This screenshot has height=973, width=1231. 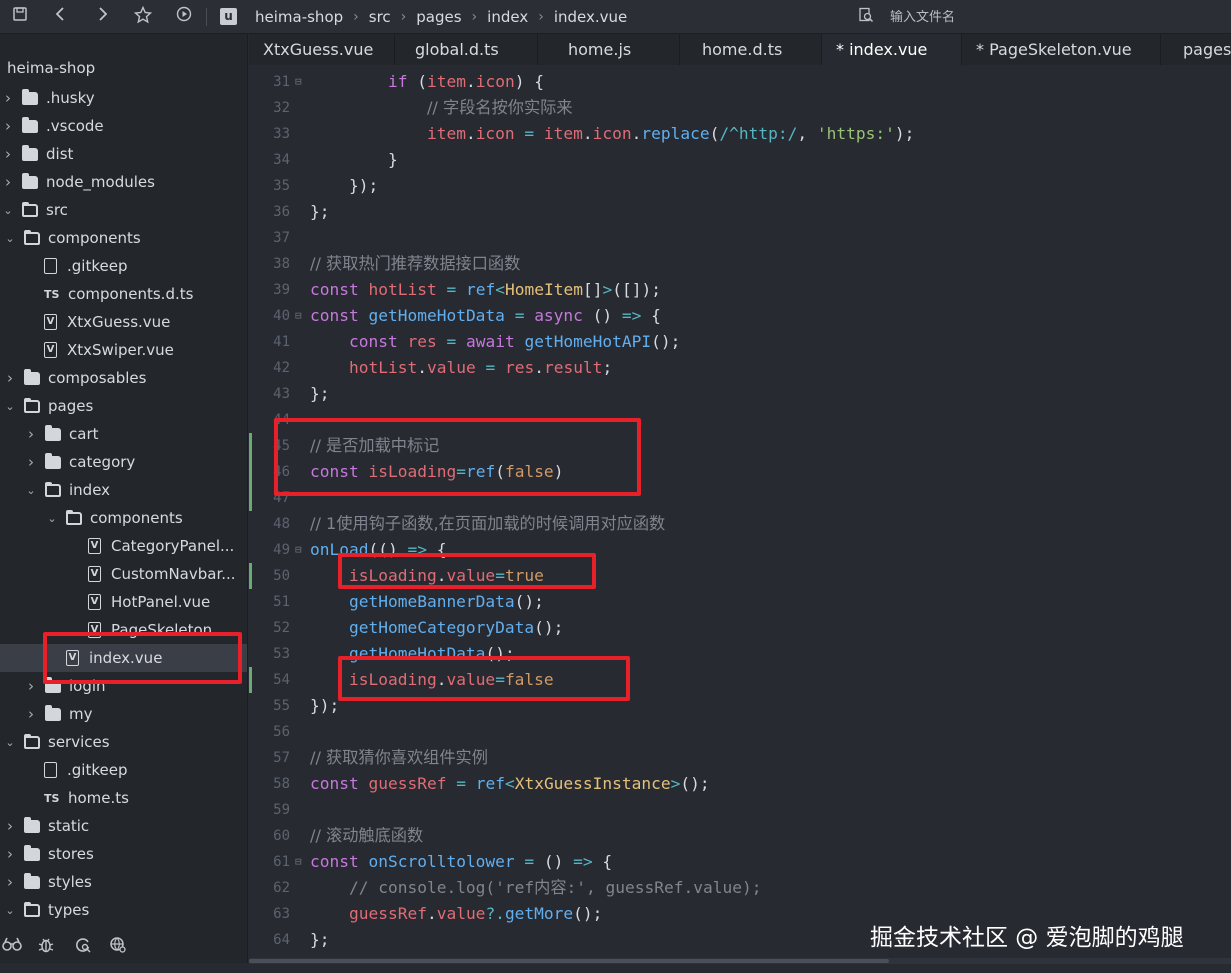 I want to click on scrollbar-thumb, so click(x=569, y=961).